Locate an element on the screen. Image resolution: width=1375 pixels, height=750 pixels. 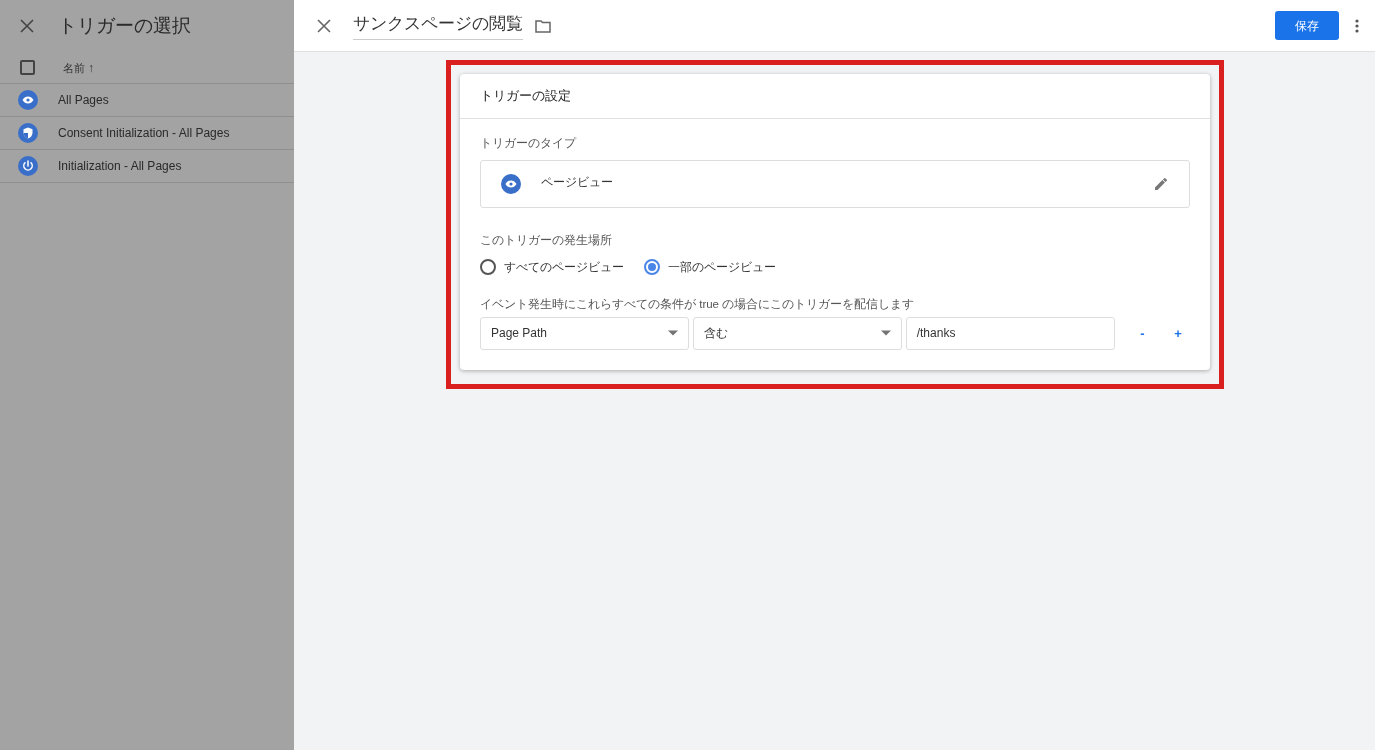
select-all-checkbox is located at coordinates (27, 67).